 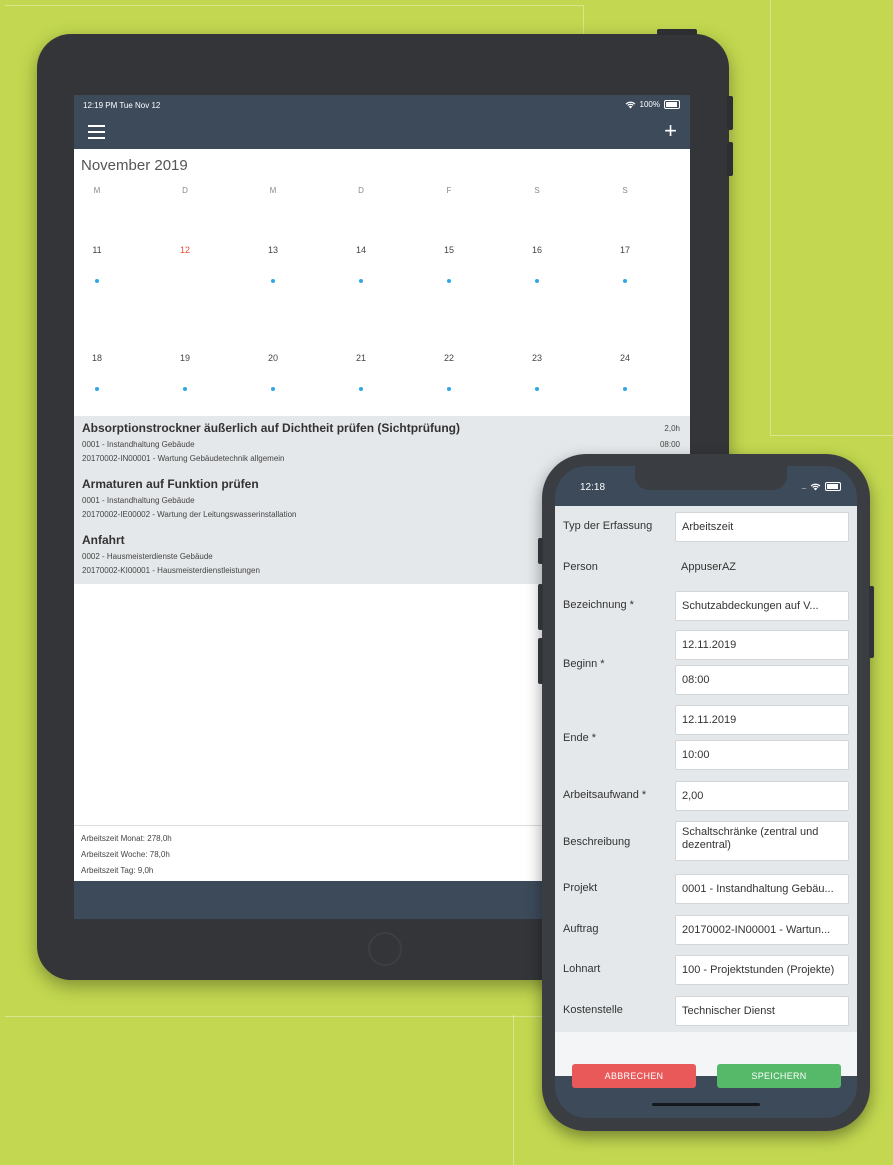 I want to click on nav-bar: +, so click(x=382, y=132).